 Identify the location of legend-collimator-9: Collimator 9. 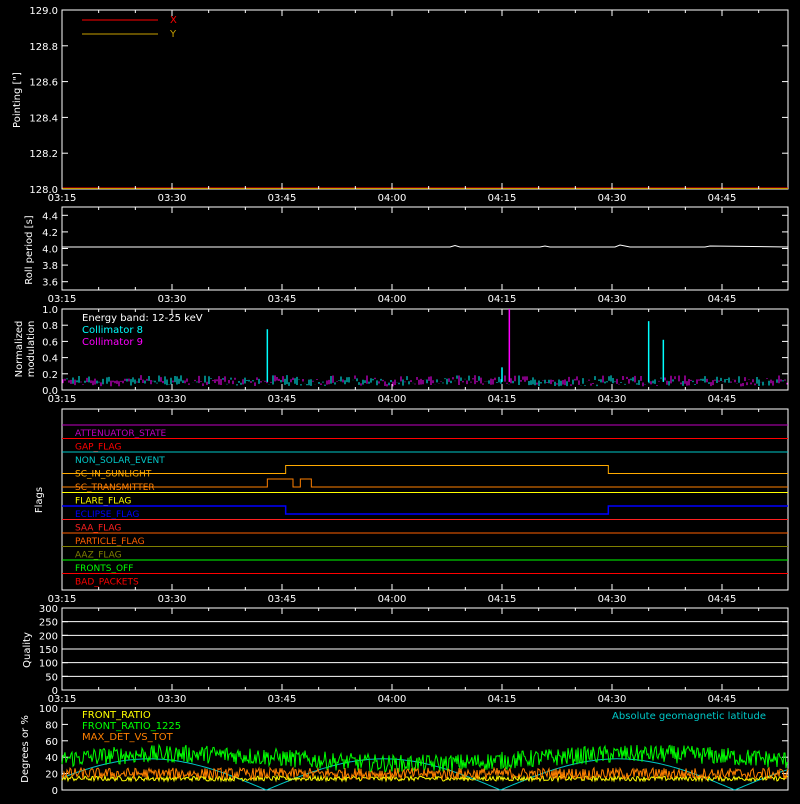
(112, 342).